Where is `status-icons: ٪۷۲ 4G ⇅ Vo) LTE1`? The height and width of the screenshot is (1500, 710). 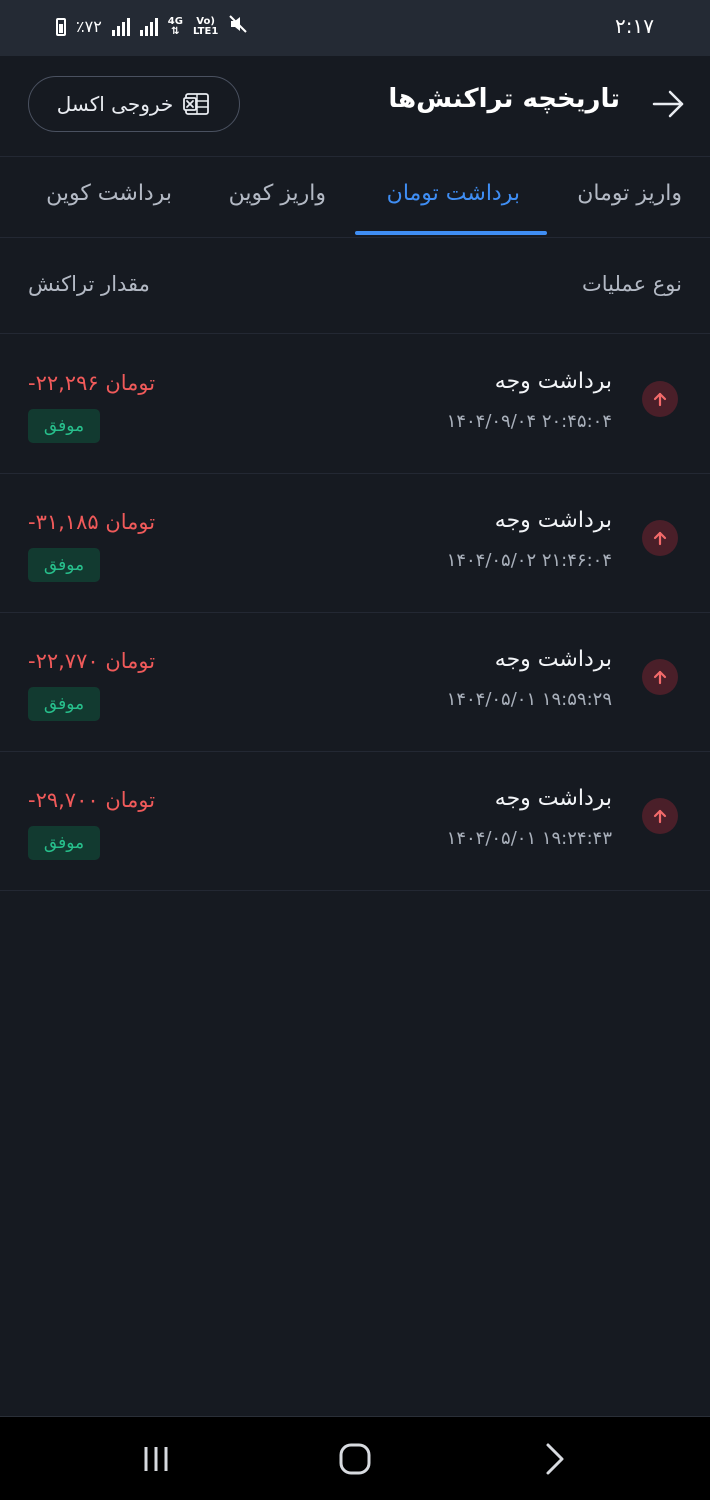
status-icons: ٪۷۲ 4G ⇅ Vo) LTE1 is located at coordinates (152, 26).